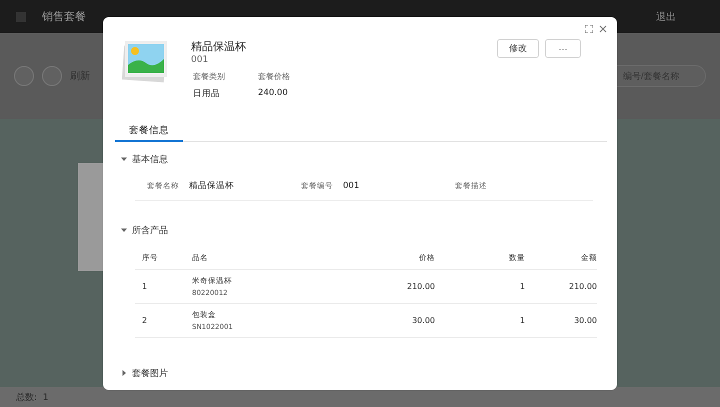 This screenshot has height=407, width=720. What do you see at coordinates (207, 94) in the screenshot?
I see `meta-value: 日用品` at bounding box center [207, 94].